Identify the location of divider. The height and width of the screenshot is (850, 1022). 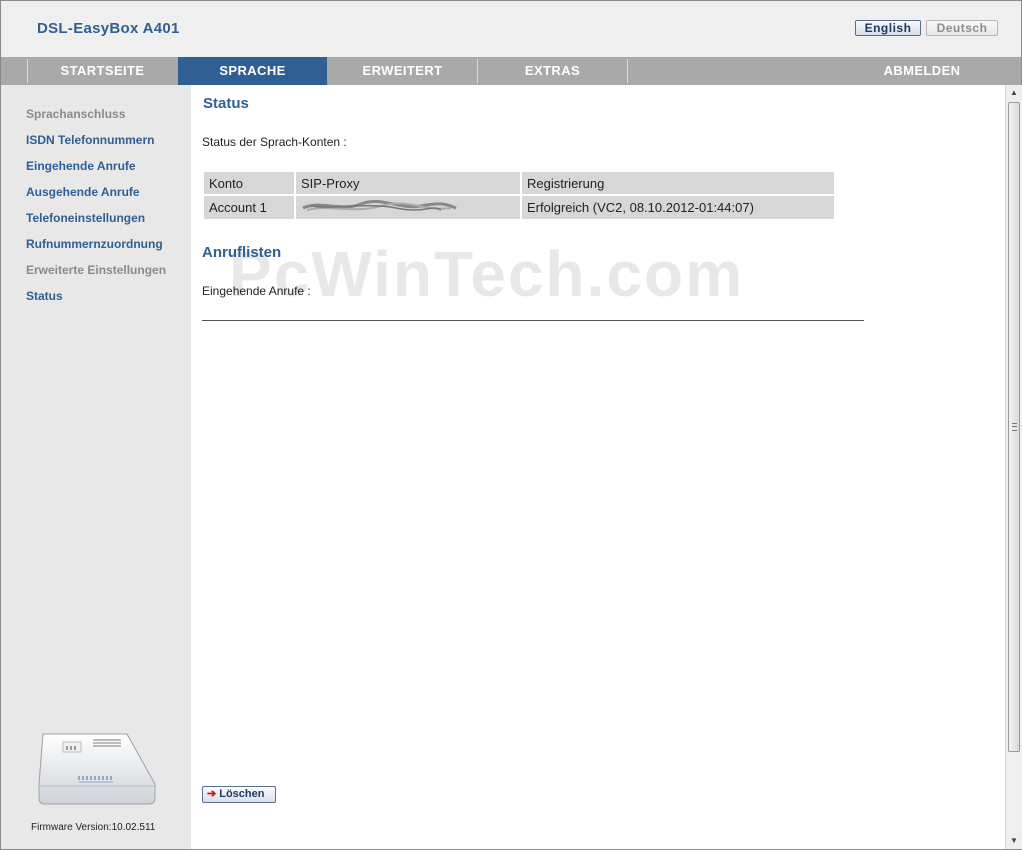
(533, 320).